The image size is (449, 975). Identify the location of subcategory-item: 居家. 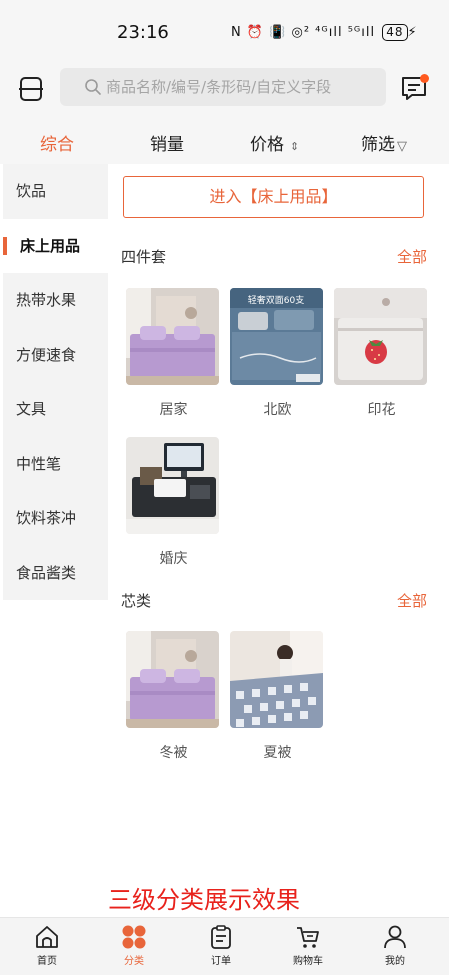
(173, 353).